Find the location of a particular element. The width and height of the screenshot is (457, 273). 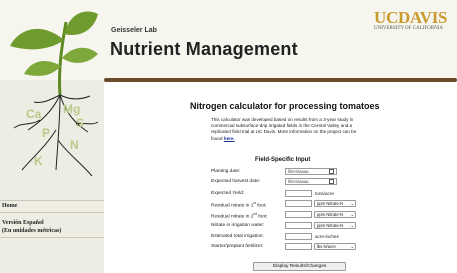

yield-label: Expected Yield: is located at coordinates (228, 193).